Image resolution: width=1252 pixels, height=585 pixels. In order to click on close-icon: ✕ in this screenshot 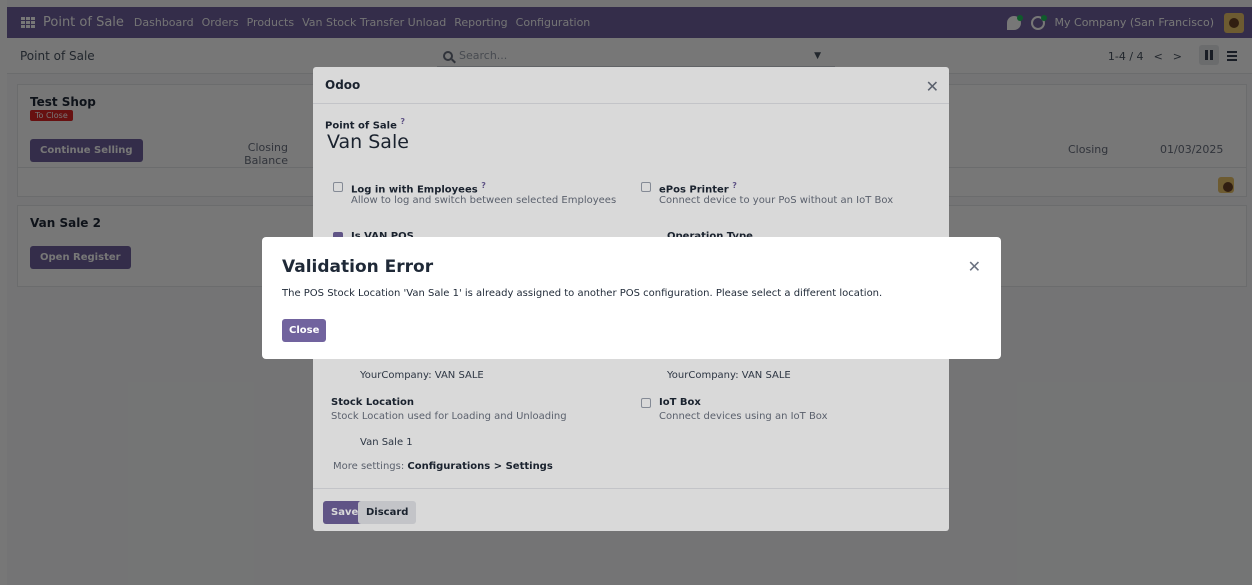, I will do `click(974, 266)`.